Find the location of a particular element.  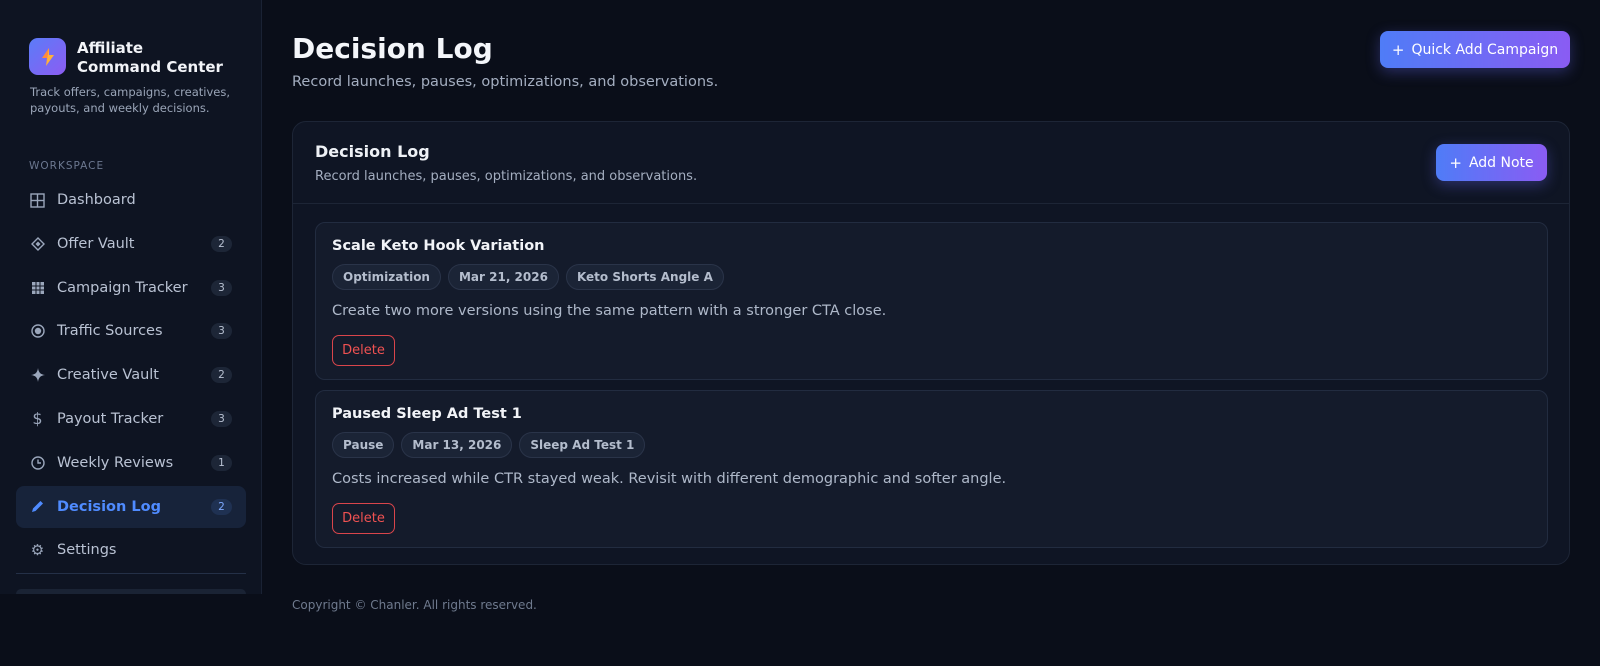

bolt-icon is located at coordinates (47, 56).